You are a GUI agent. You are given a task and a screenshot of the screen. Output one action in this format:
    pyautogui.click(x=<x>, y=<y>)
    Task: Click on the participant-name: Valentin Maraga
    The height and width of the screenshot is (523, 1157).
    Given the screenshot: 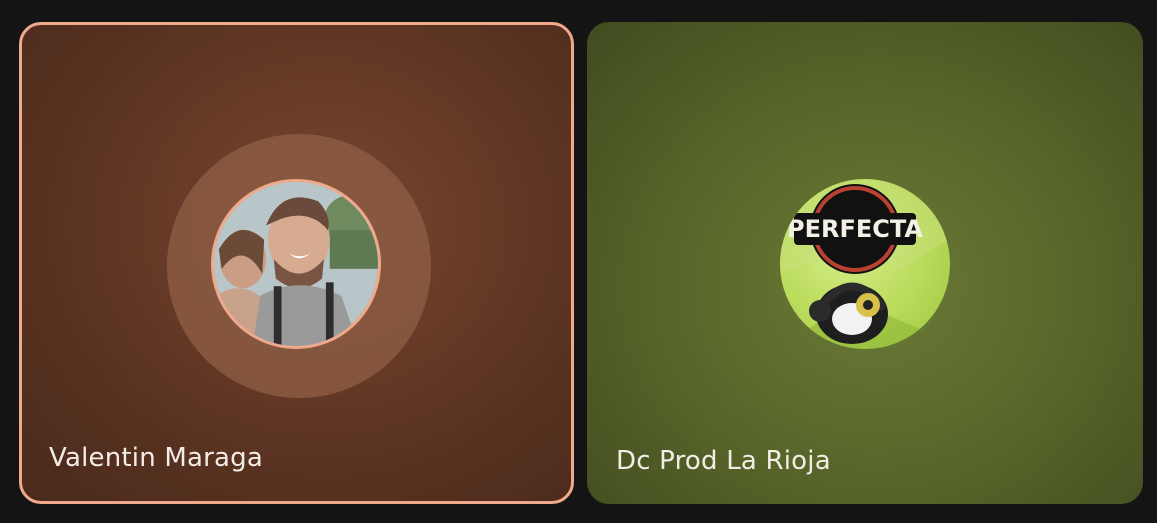 What is the action you would take?
    pyautogui.click(x=156, y=458)
    